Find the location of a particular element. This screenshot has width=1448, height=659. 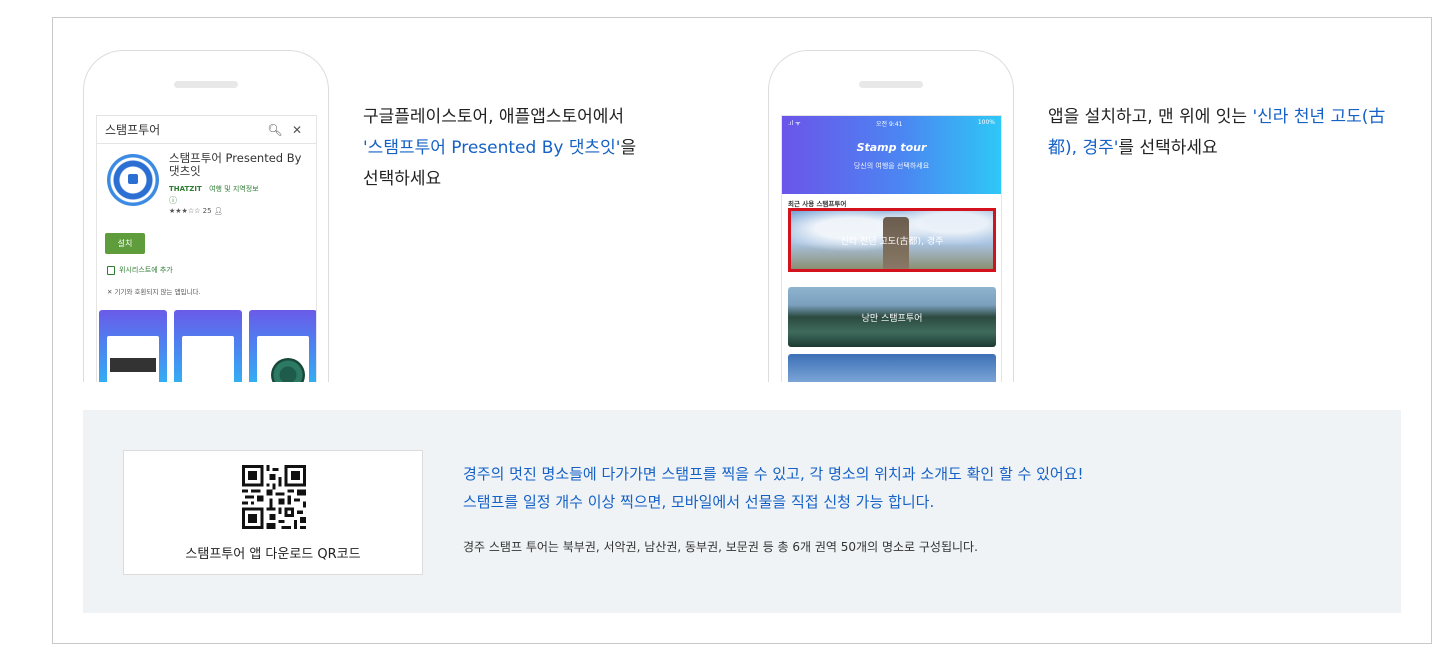

qr-download-box: 스탬프투어 앱 다운로드 QR코드 is located at coordinates (273, 512).